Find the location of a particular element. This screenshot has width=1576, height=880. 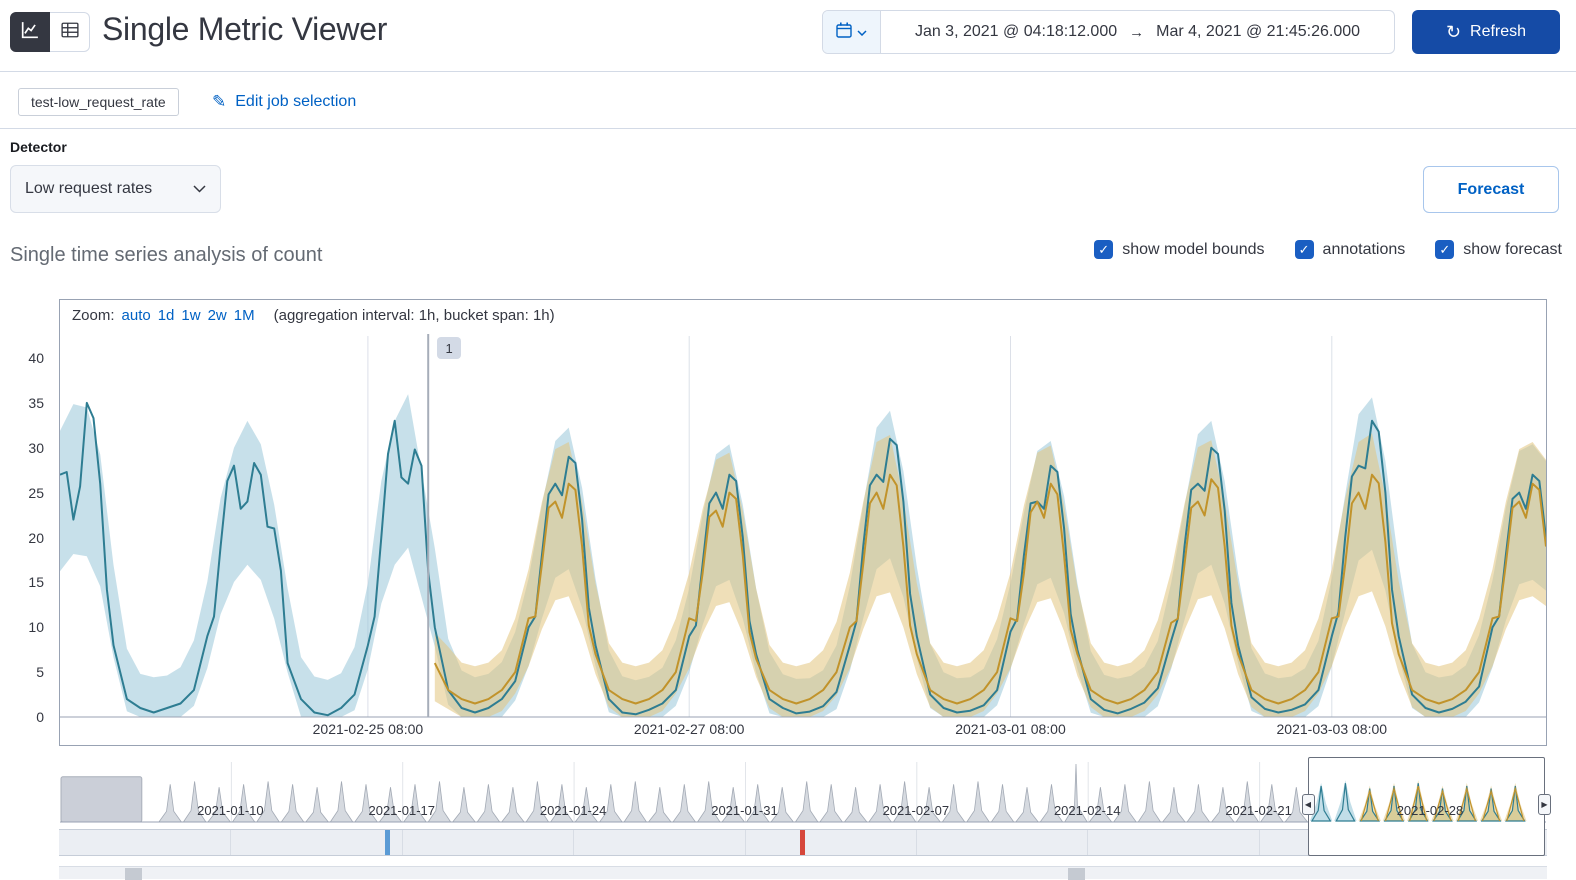

nav-axis-label: 2021-01-24 is located at coordinates (573, 810).